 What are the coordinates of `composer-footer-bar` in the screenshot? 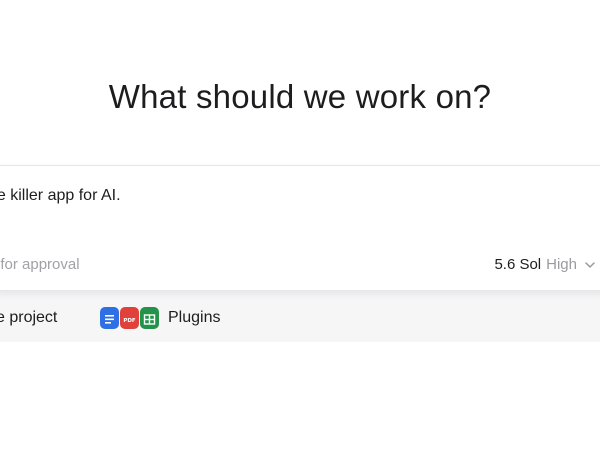 It's located at (300, 314).